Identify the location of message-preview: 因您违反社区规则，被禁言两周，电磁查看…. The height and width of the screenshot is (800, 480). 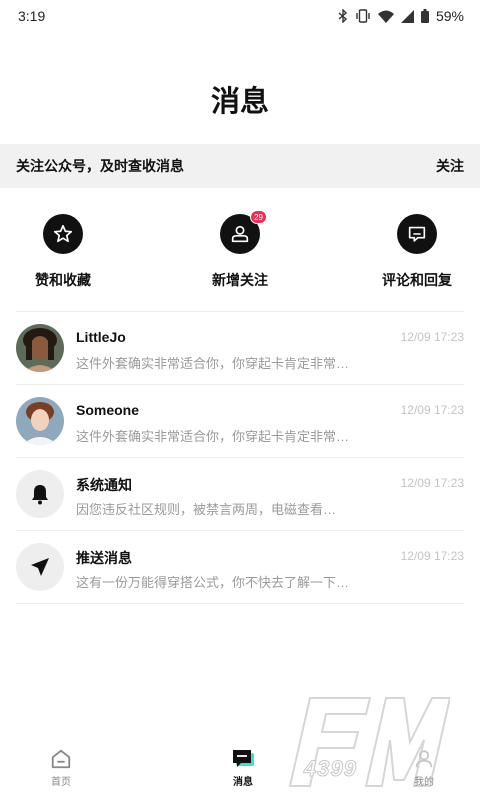
(206, 509).